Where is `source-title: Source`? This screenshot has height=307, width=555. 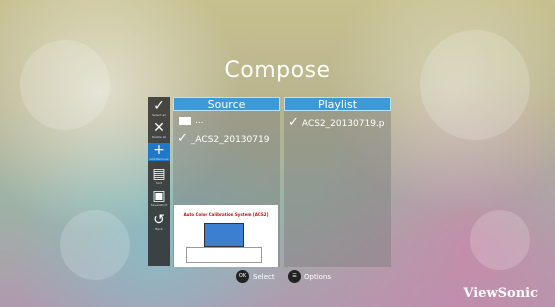
source-title: Source is located at coordinates (226, 104).